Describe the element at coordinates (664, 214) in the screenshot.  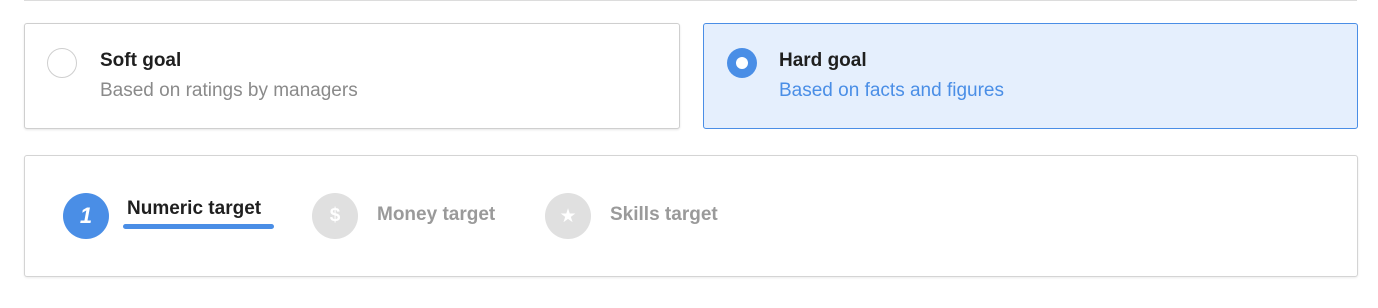
I see `skills-target-label: Skills target` at that location.